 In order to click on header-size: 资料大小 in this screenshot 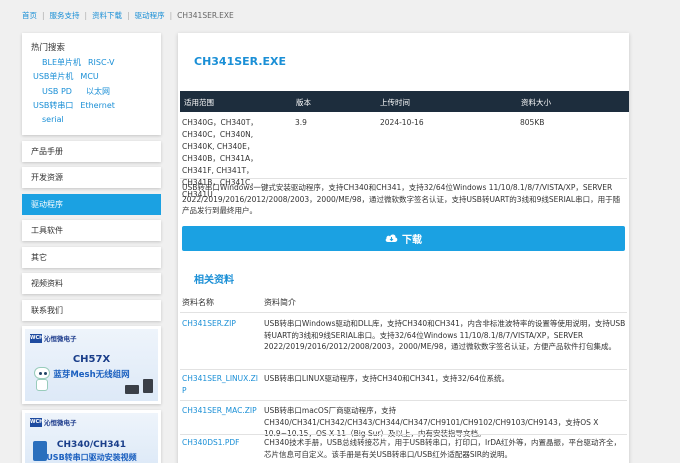, I will do `click(536, 102)`.